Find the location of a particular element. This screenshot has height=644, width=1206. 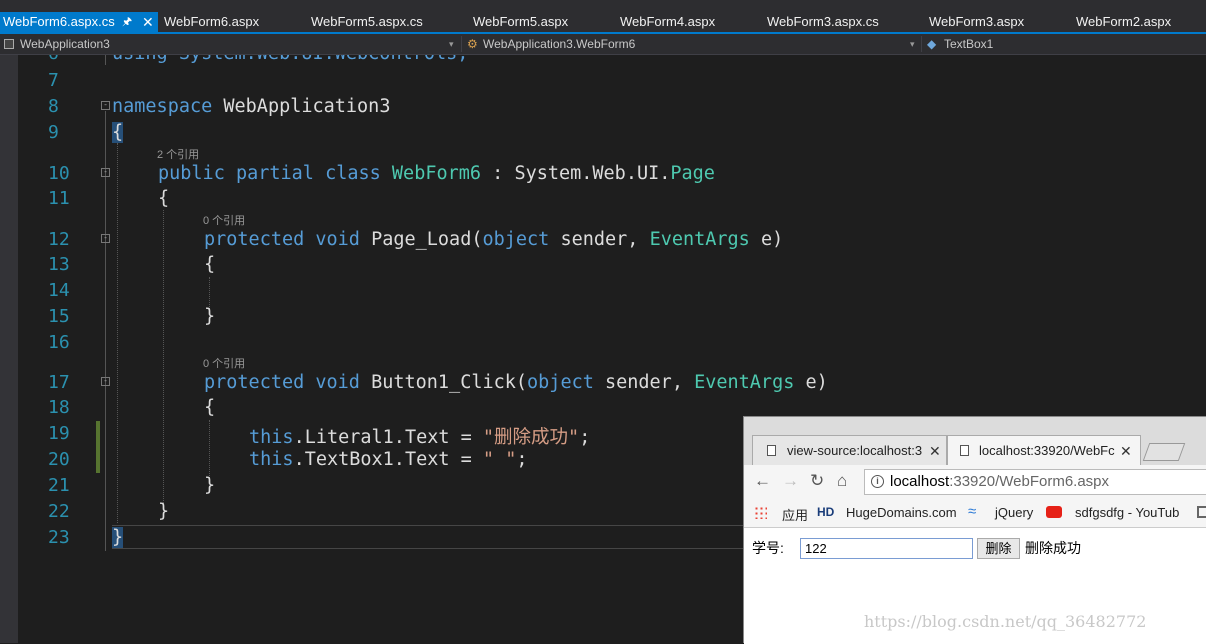

method-name: Page_Load( is located at coordinates (421, 239).